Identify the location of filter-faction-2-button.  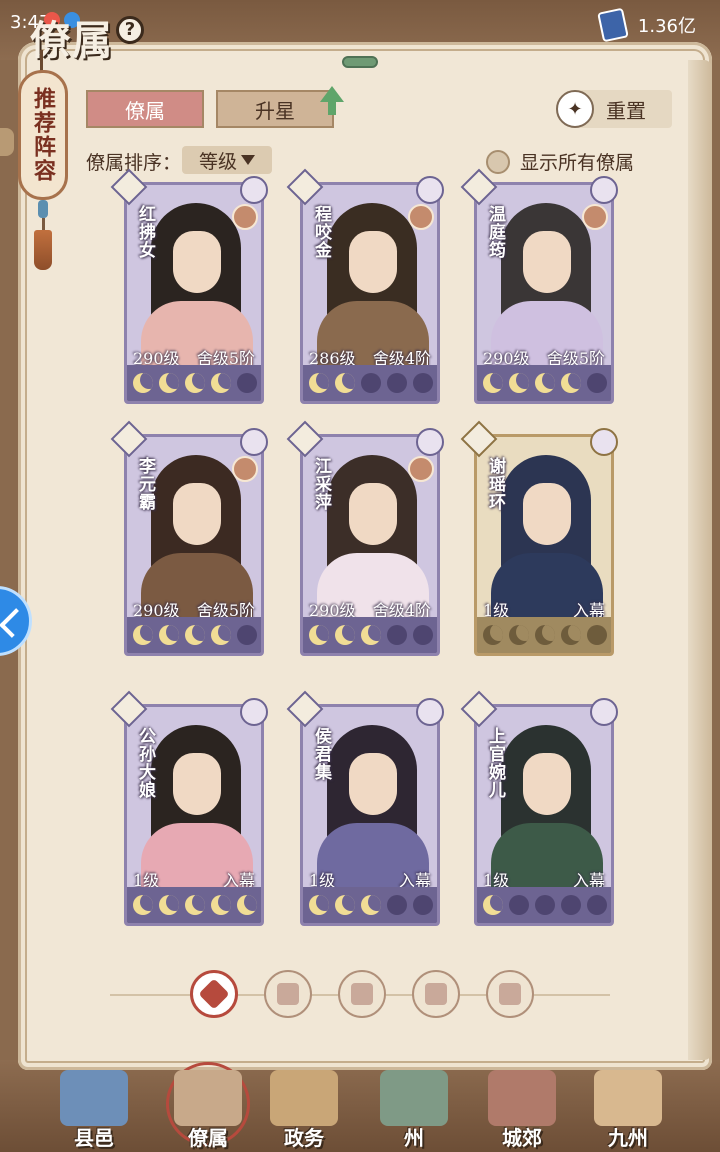
(362, 994).